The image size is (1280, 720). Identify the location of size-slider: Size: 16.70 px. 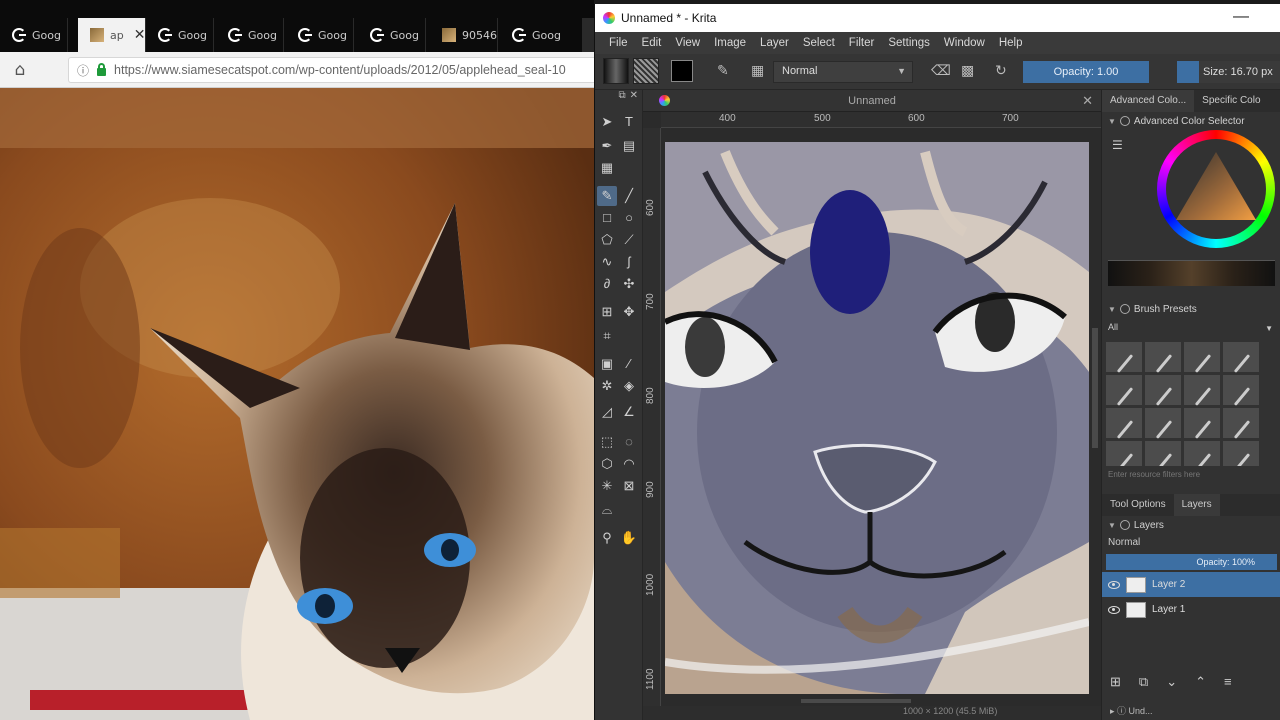
(1228, 72).